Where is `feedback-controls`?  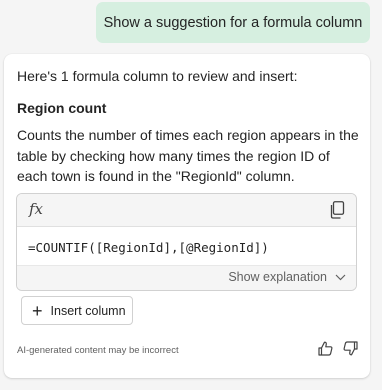
feedback-controls is located at coordinates (338, 348).